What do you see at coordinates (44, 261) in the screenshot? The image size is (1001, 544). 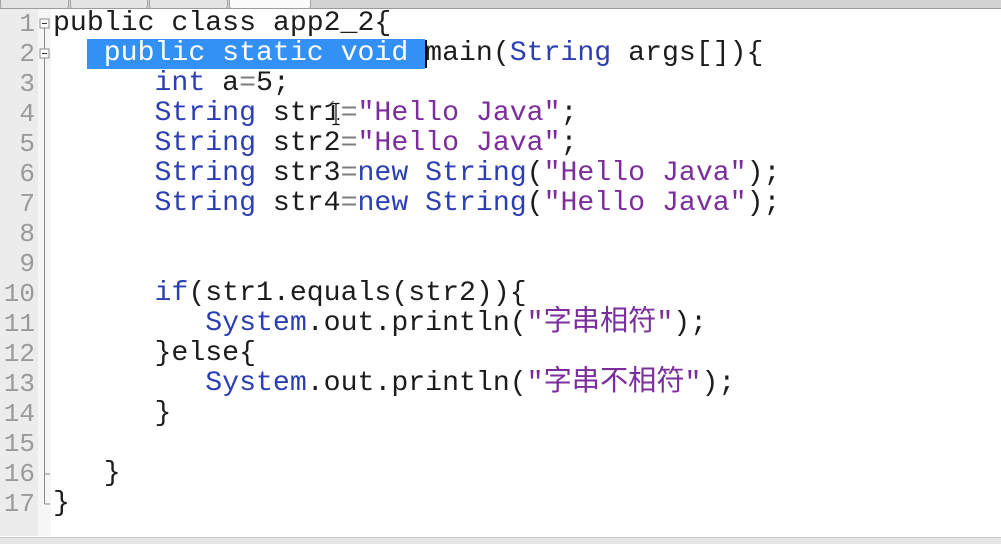 I see `fold-tree` at bounding box center [44, 261].